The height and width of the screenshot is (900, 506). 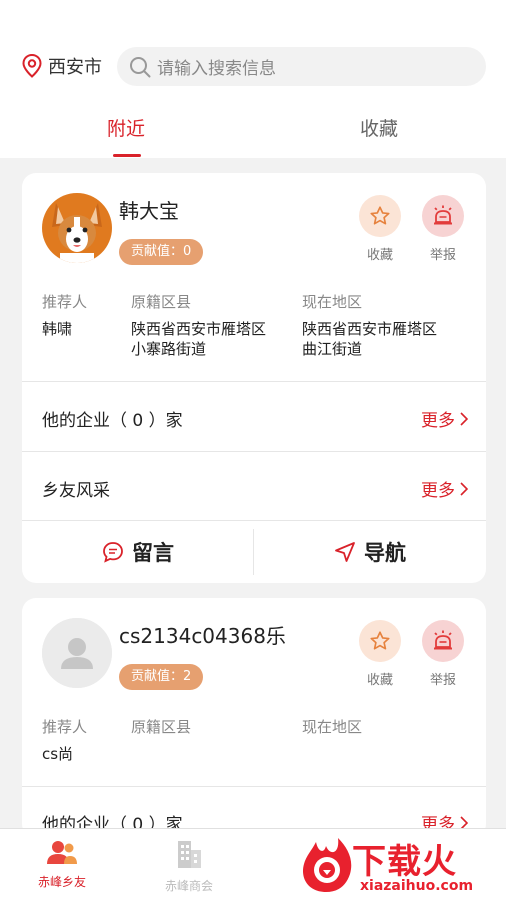 What do you see at coordinates (202, 636) in the screenshot?
I see `member-name: cs2134c04368乐` at bounding box center [202, 636].